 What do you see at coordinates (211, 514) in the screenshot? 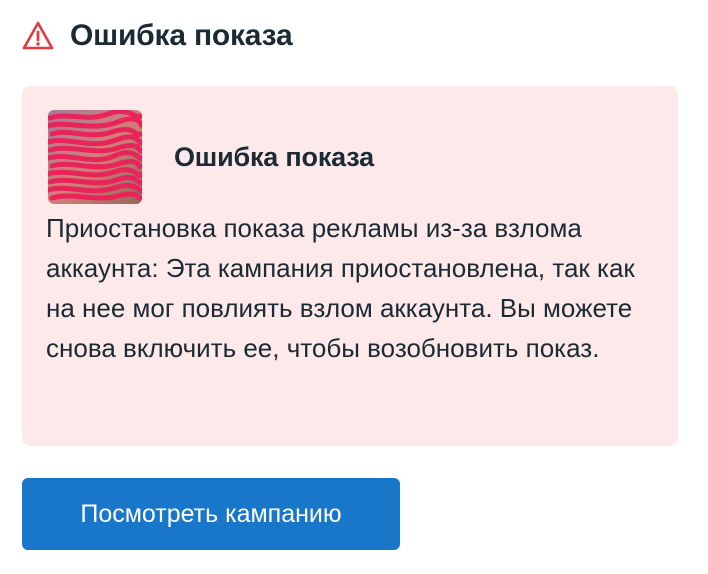
I see `view-campaign-button: Посмотреть кампанию` at bounding box center [211, 514].